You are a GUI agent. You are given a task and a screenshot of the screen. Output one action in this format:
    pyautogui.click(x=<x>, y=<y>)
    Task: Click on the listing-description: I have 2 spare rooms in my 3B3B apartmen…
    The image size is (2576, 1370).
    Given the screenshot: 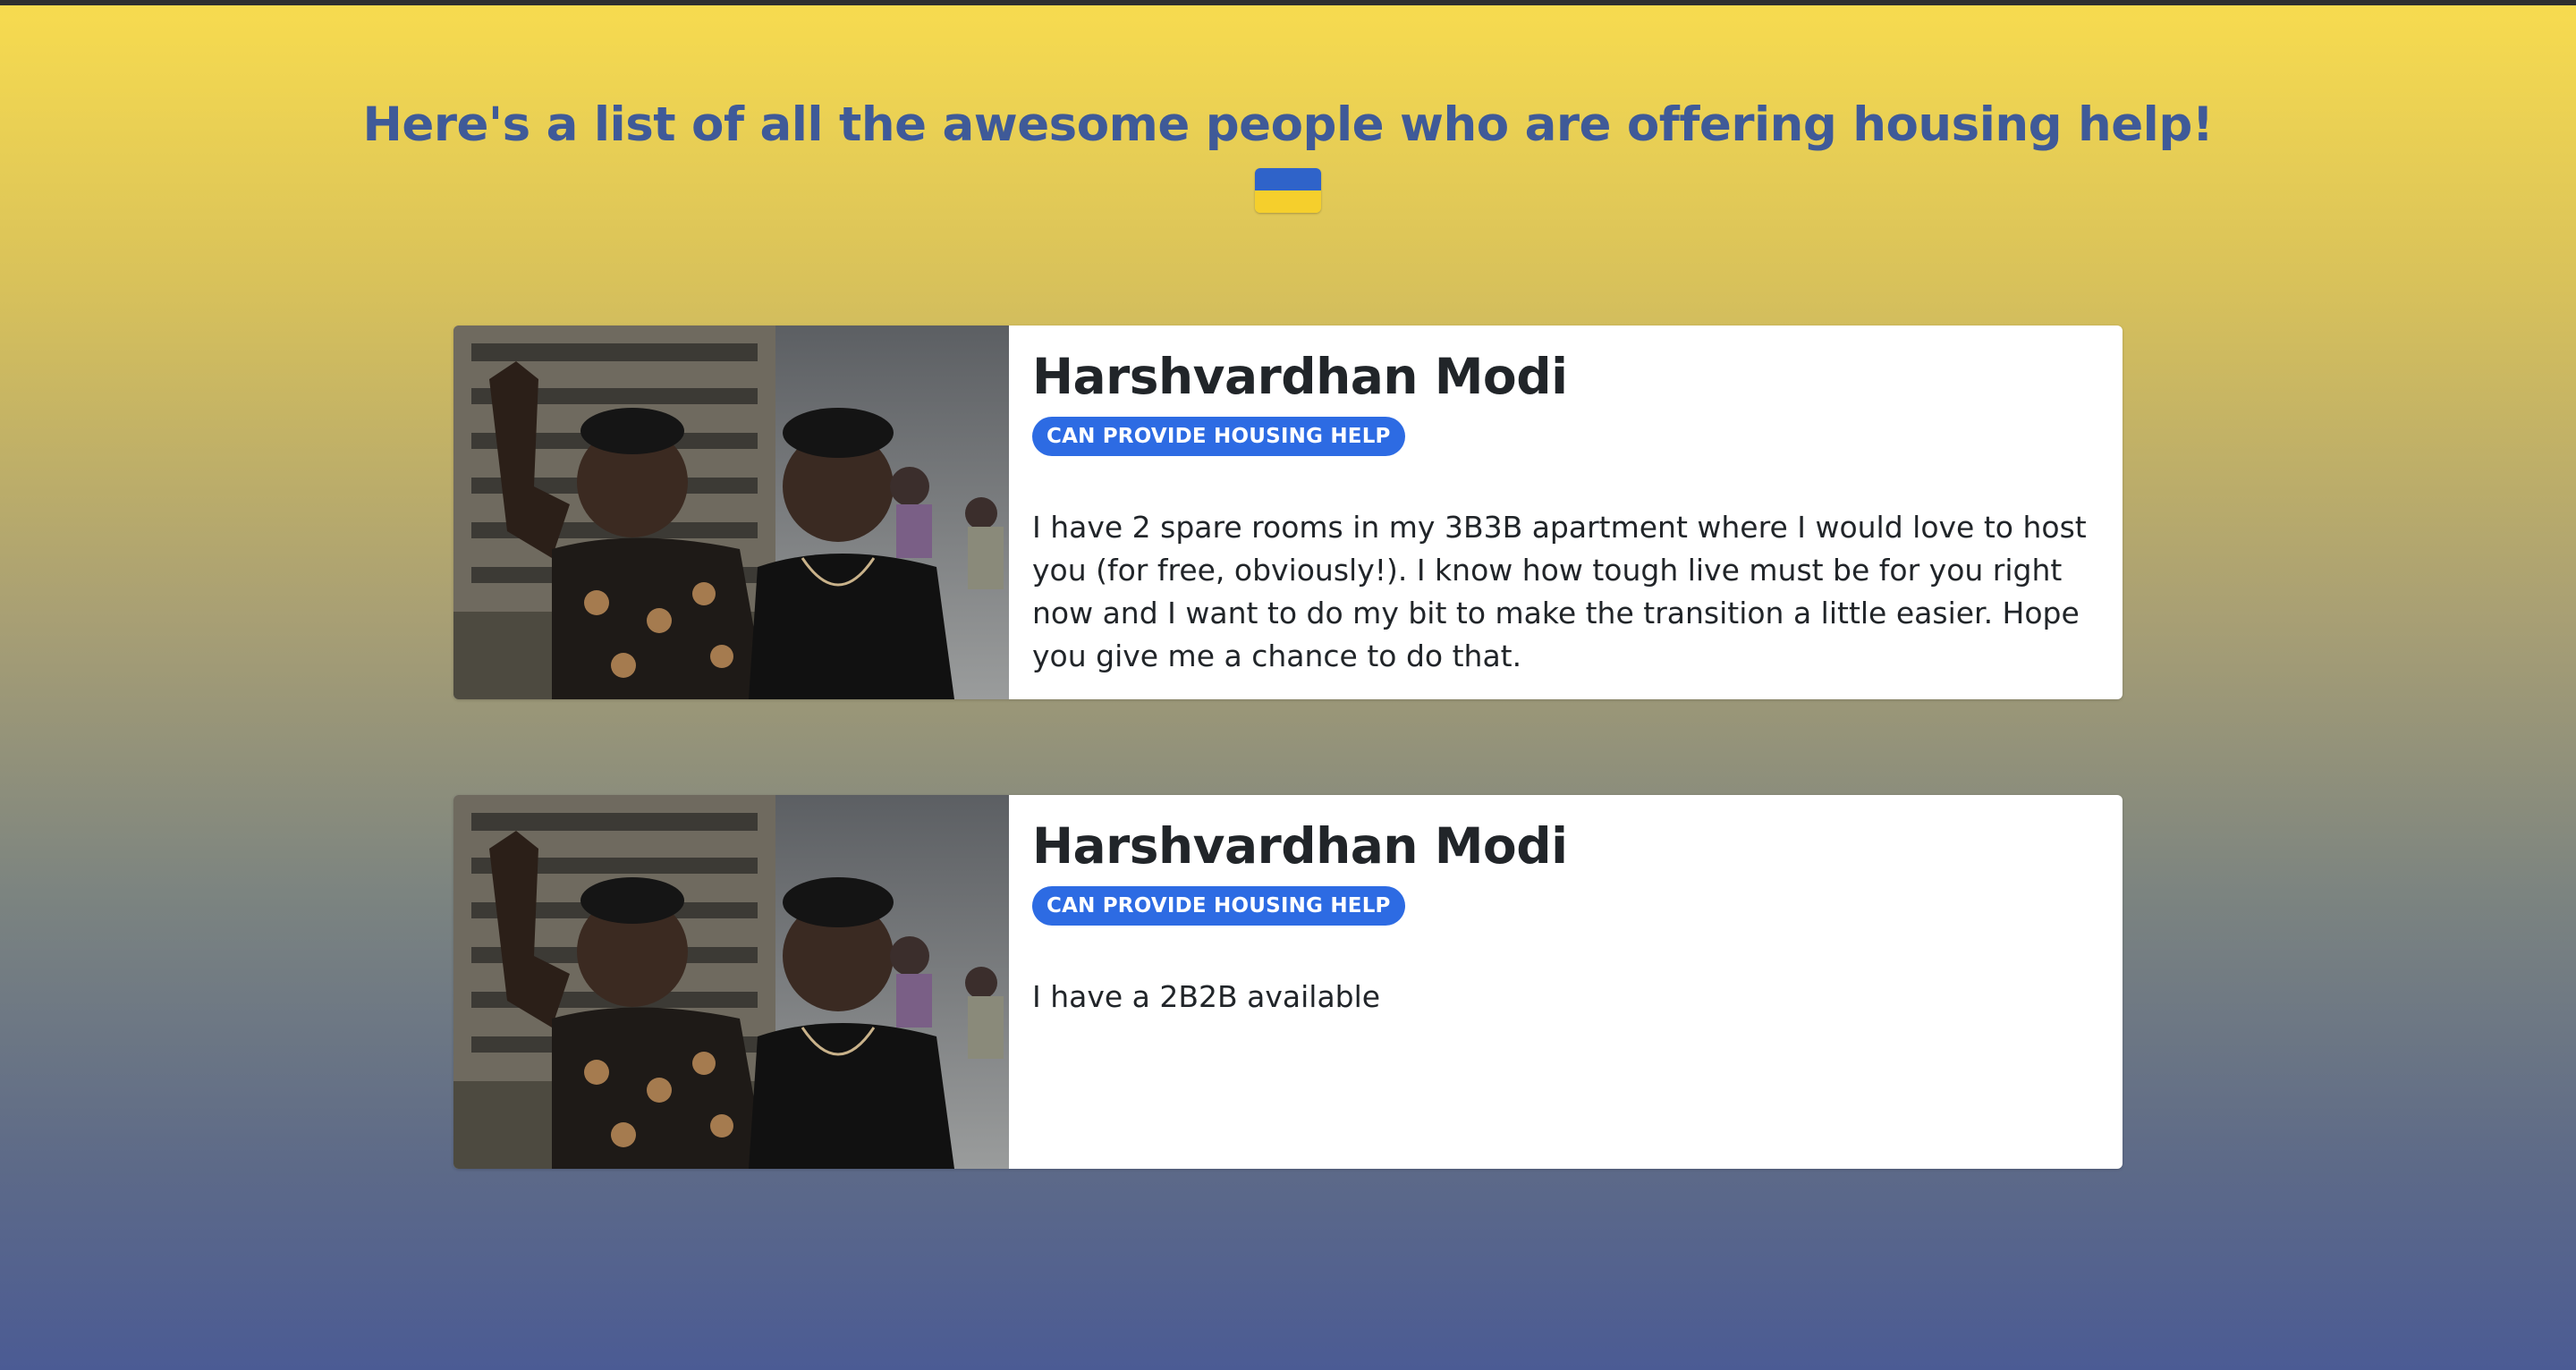 What is the action you would take?
    pyautogui.click(x=1559, y=591)
    